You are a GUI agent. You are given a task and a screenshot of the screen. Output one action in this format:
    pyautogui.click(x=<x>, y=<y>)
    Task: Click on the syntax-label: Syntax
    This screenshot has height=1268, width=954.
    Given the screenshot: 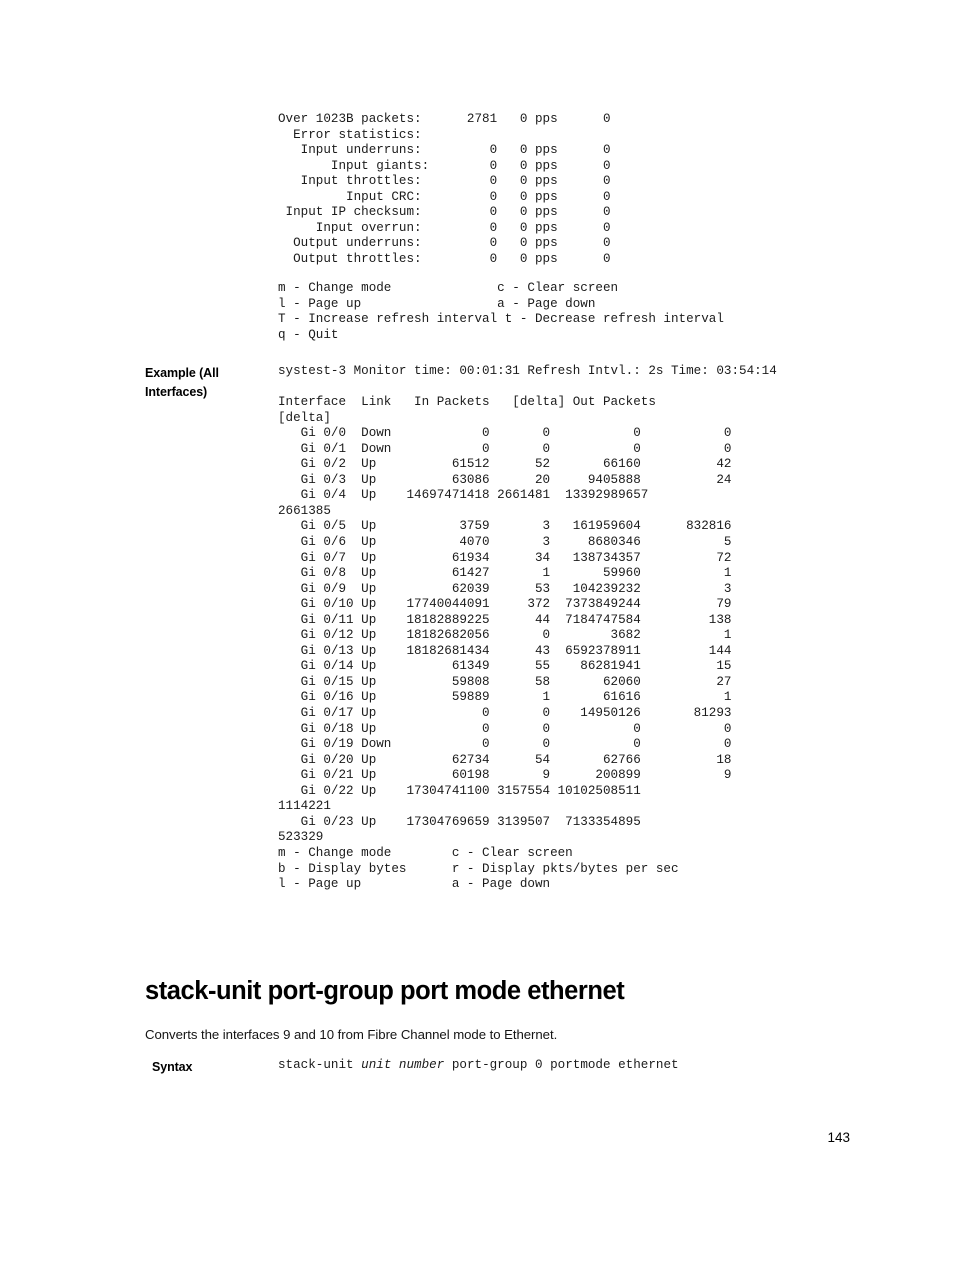 What is the action you would take?
    pyautogui.click(x=172, y=1067)
    